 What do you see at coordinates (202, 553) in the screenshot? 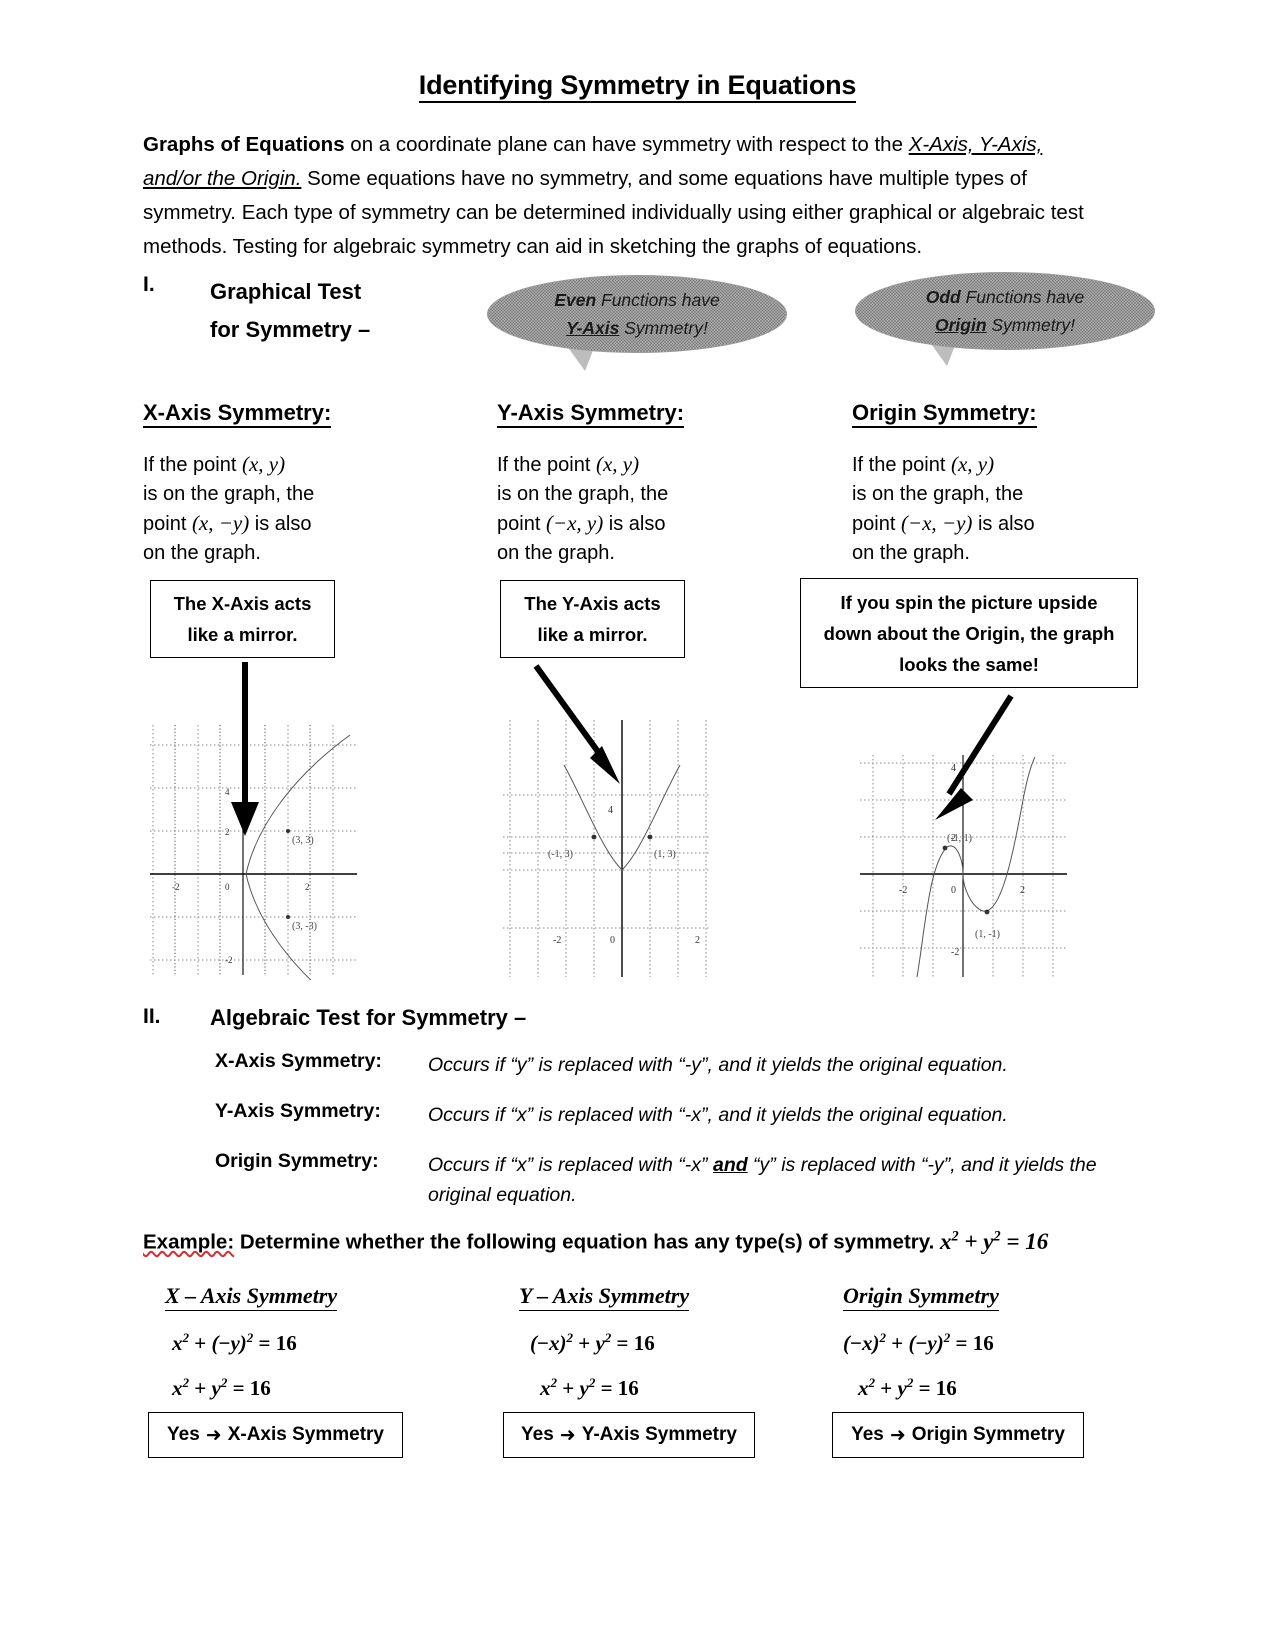
I see `x-axis-line4: on the graph.` at bounding box center [202, 553].